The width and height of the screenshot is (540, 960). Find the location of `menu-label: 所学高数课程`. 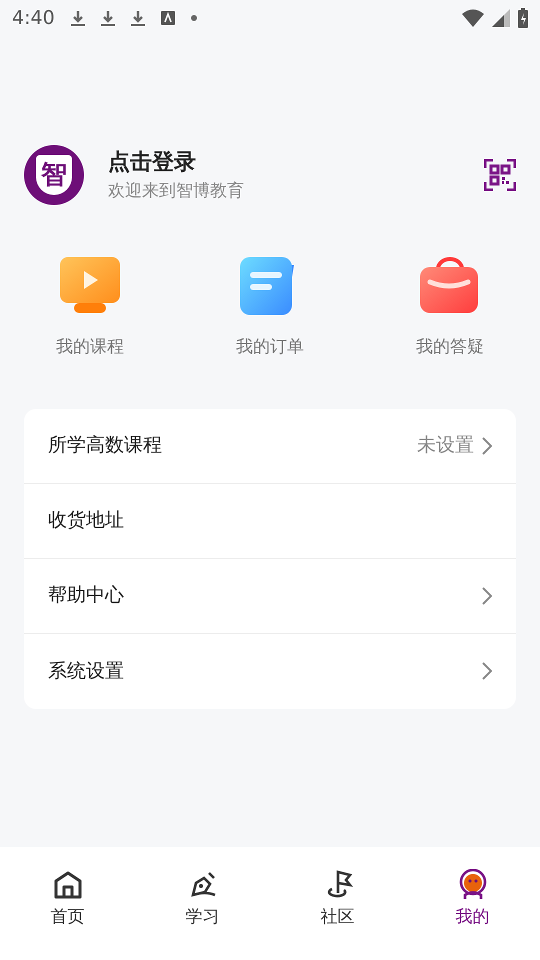

menu-label: 所学高数课程 is located at coordinates (105, 445).